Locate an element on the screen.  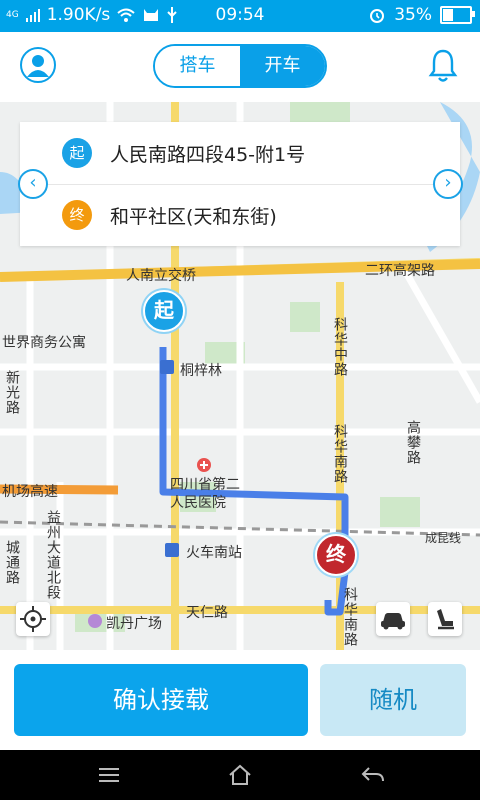
seat-icon is located at coordinates (445, 619).